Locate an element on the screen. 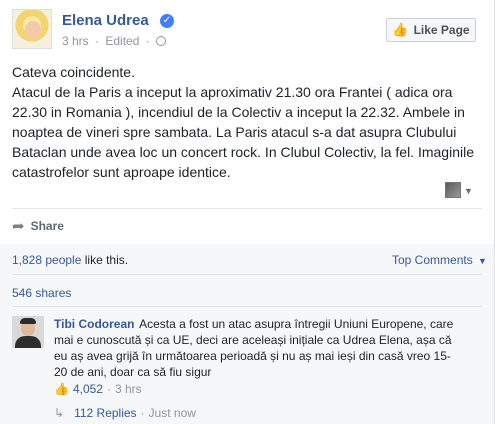 The image size is (495, 424). commenter-name: Tibi Codorean is located at coordinates (94, 324).